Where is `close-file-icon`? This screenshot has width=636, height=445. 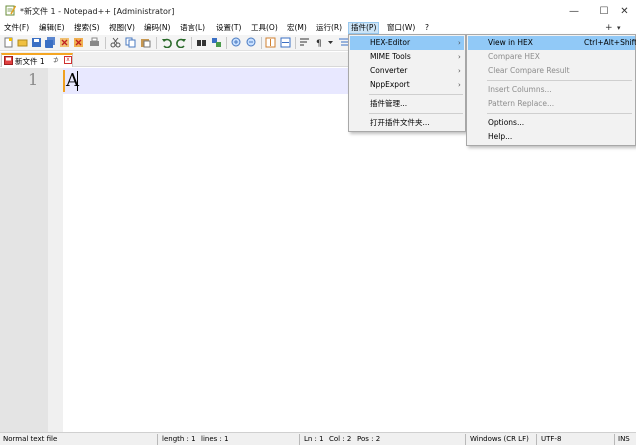 close-file-icon is located at coordinates (64, 42).